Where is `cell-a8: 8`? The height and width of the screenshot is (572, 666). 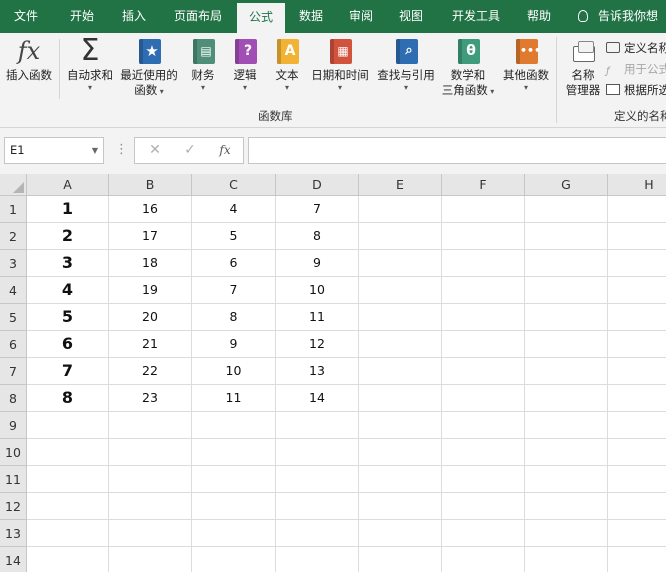
cell-a8: 8 is located at coordinates (68, 398).